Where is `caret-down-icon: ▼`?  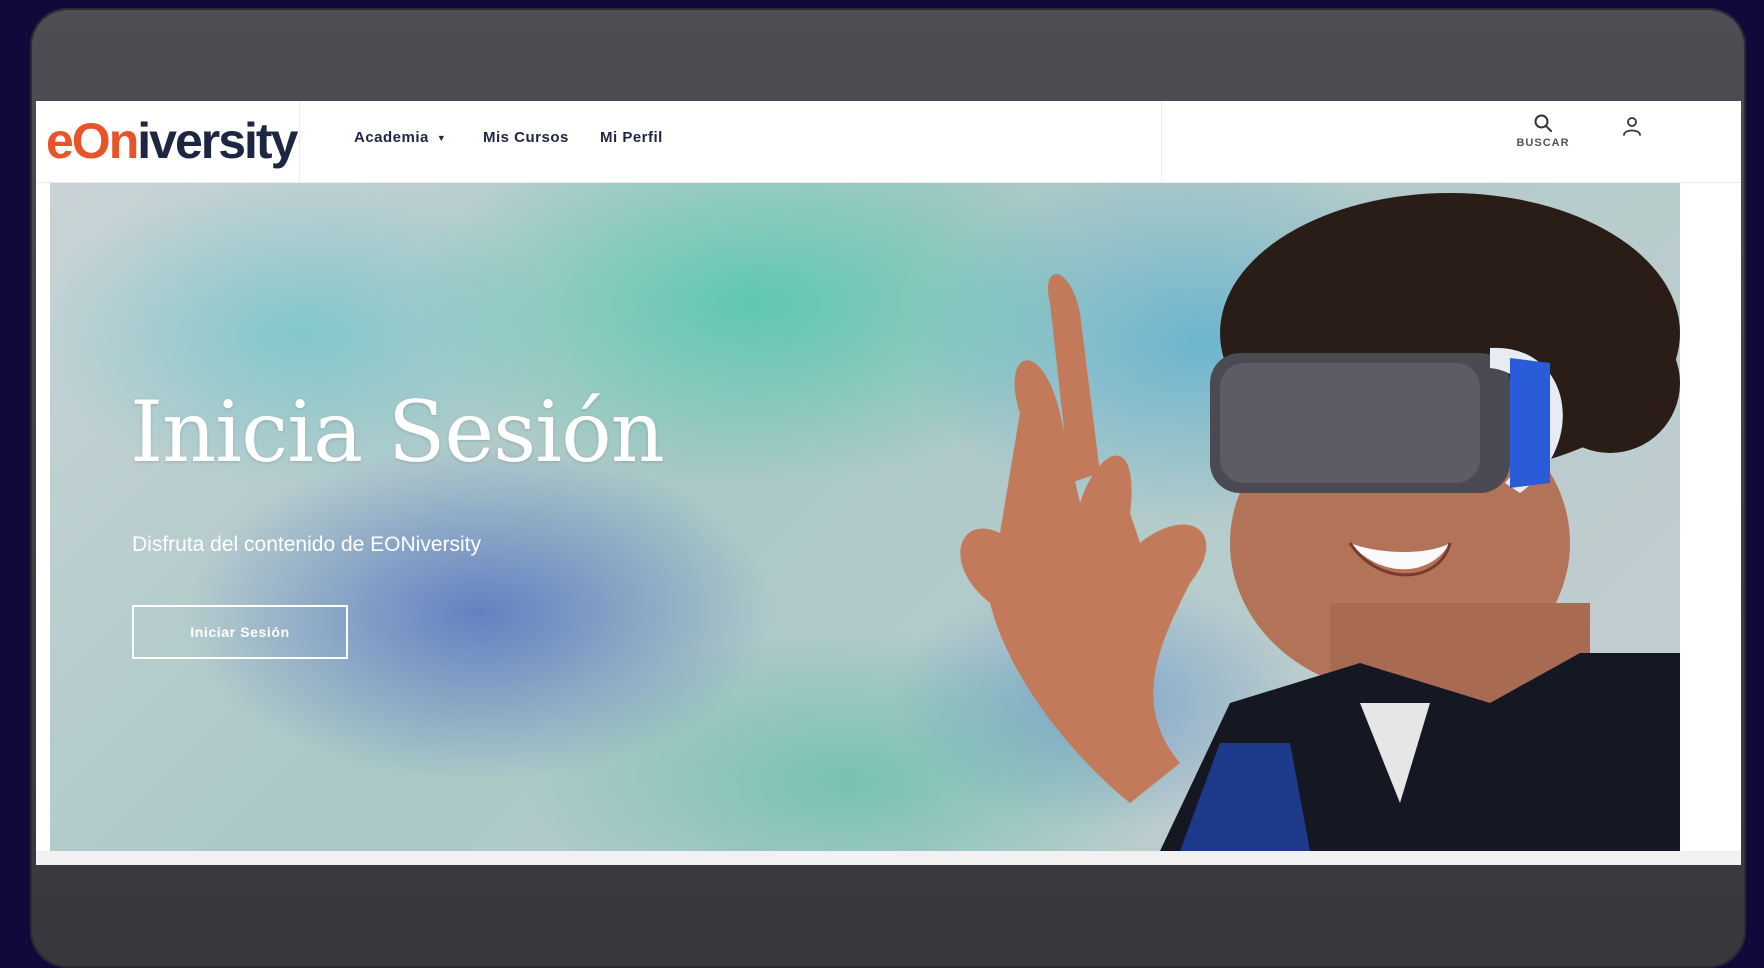
caret-down-icon: ▼ is located at coordinates (441, 137).